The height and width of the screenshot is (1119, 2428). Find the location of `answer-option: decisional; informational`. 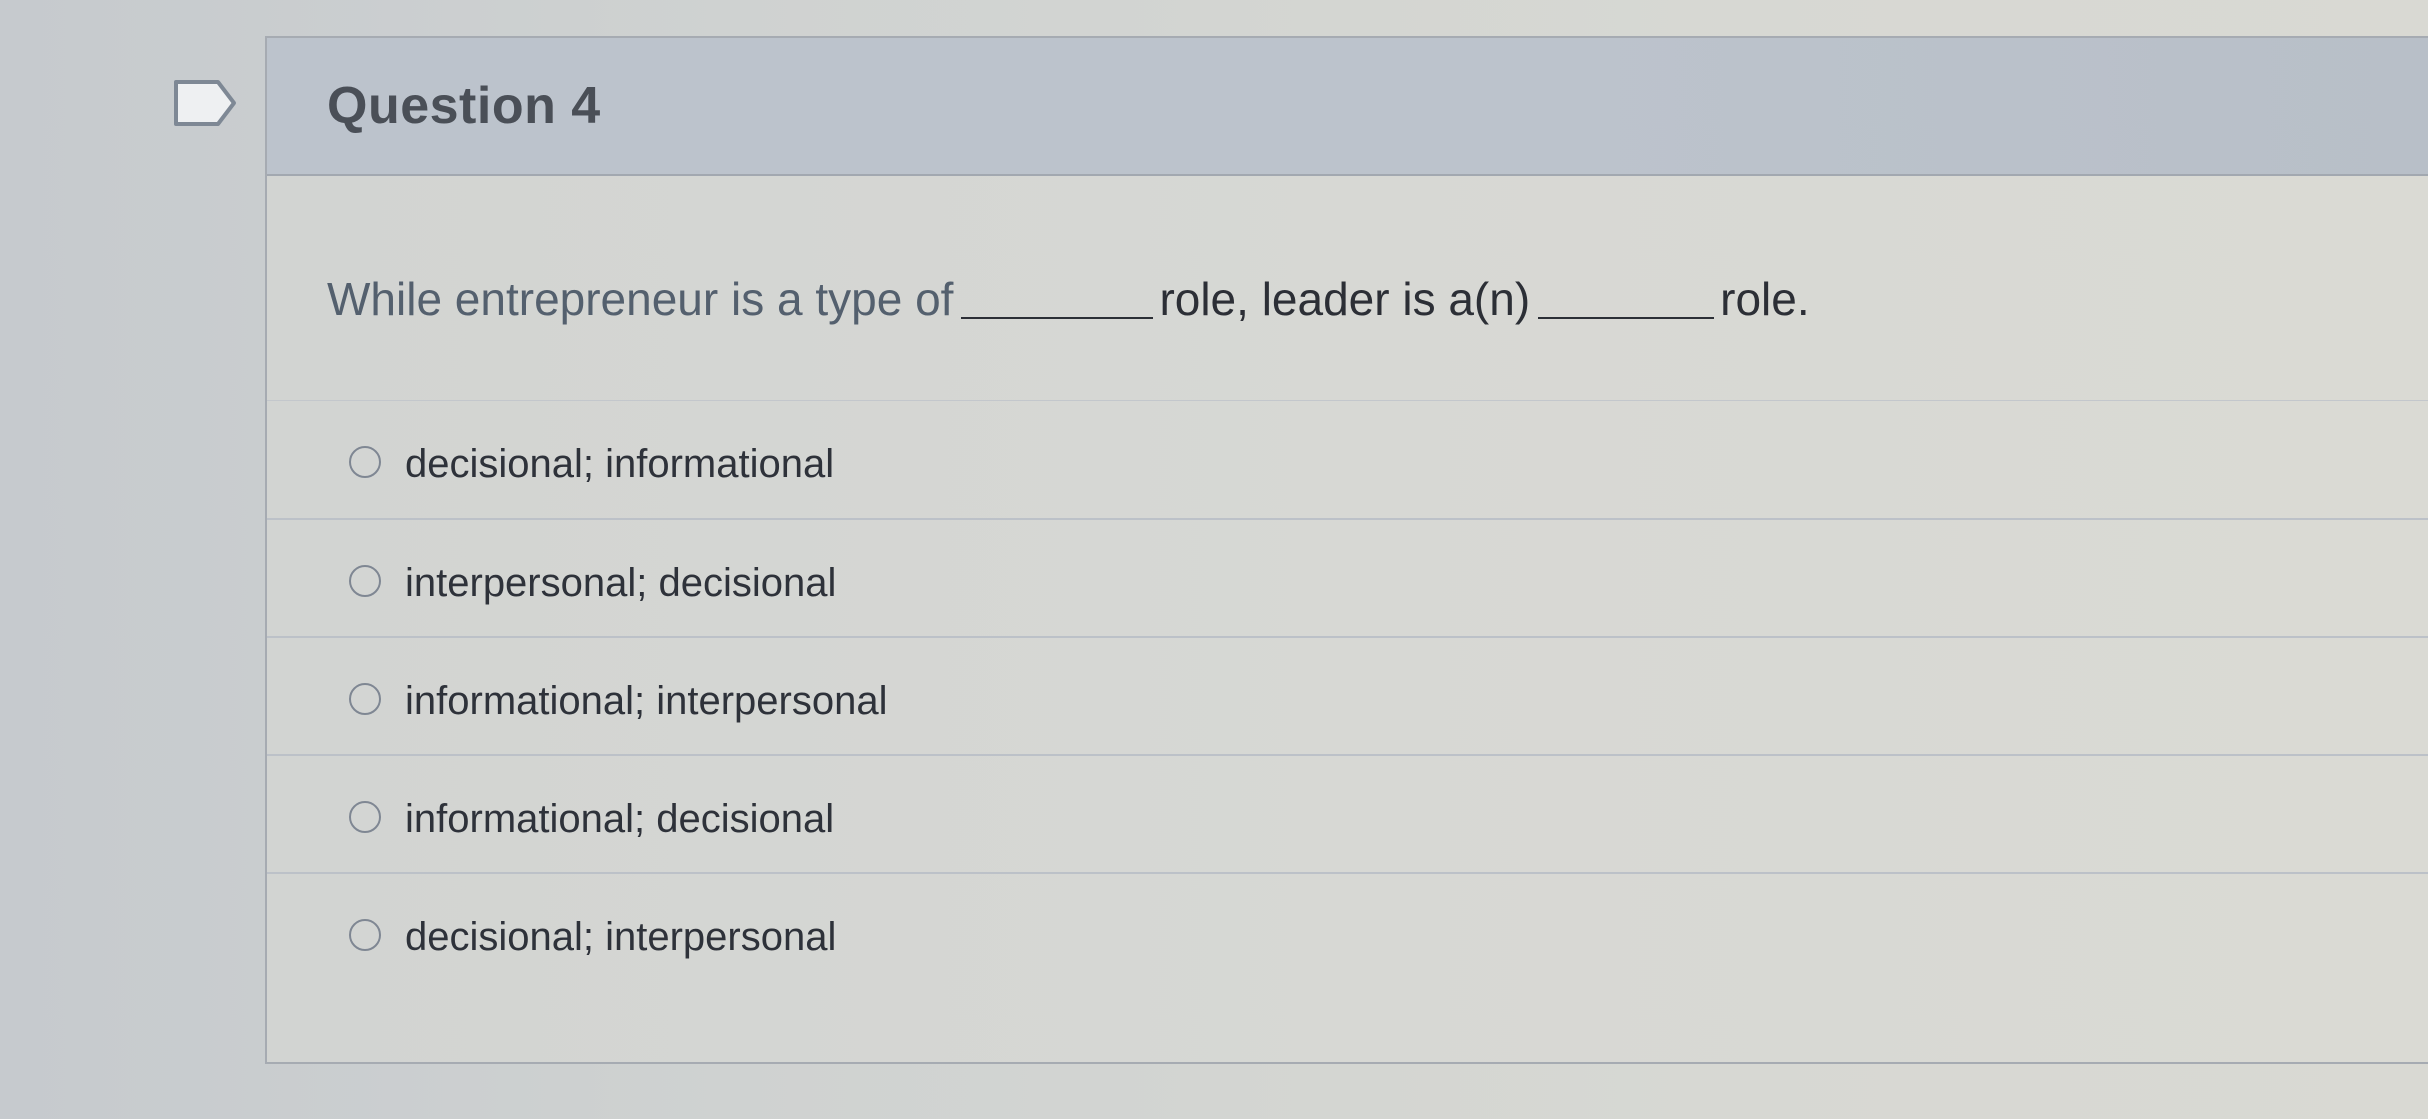

answer-option: decisional; informational is located at coordinates (1347, 459).